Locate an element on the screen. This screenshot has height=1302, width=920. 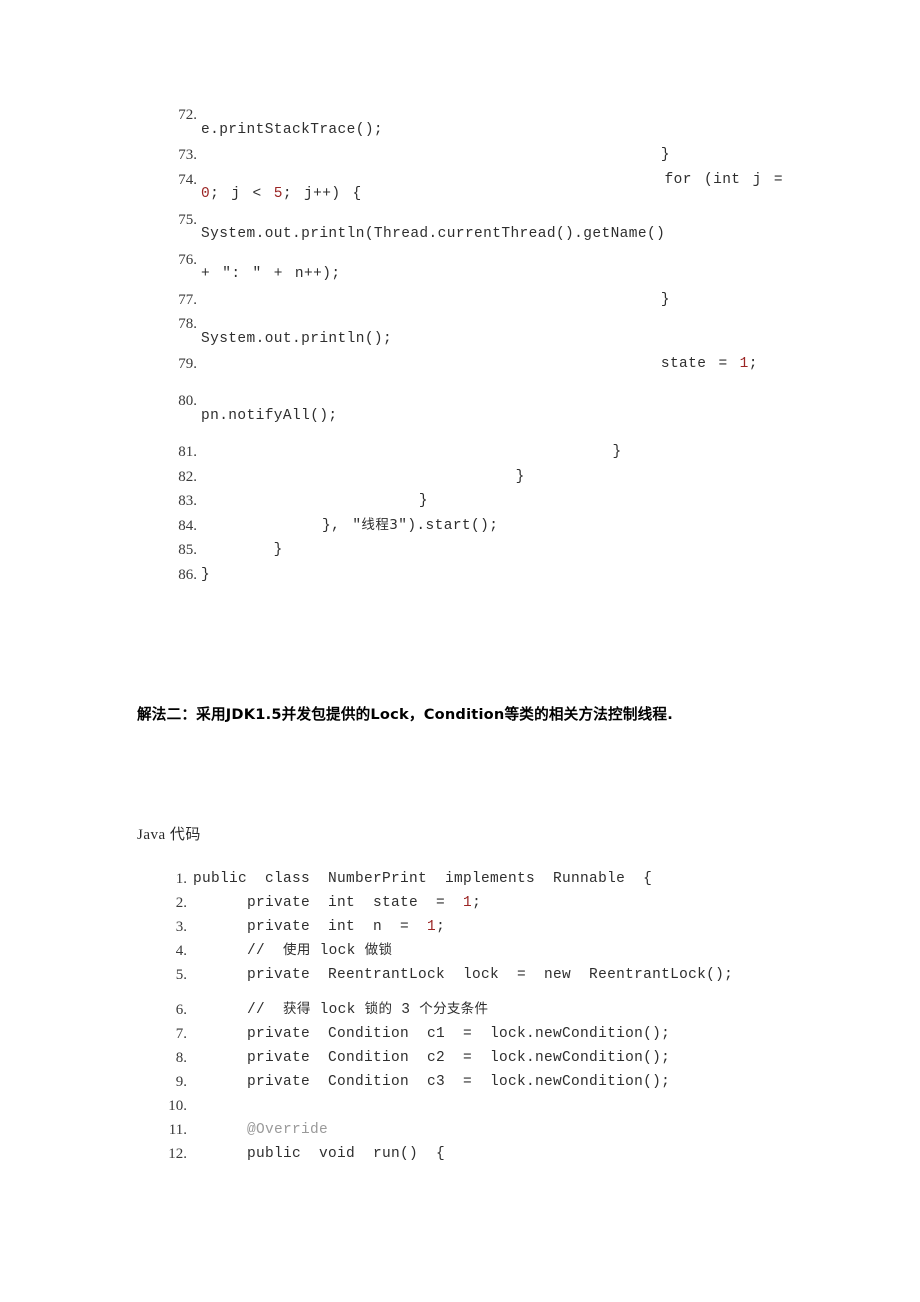
line-number: 75. is located at coordinates (187, 219).